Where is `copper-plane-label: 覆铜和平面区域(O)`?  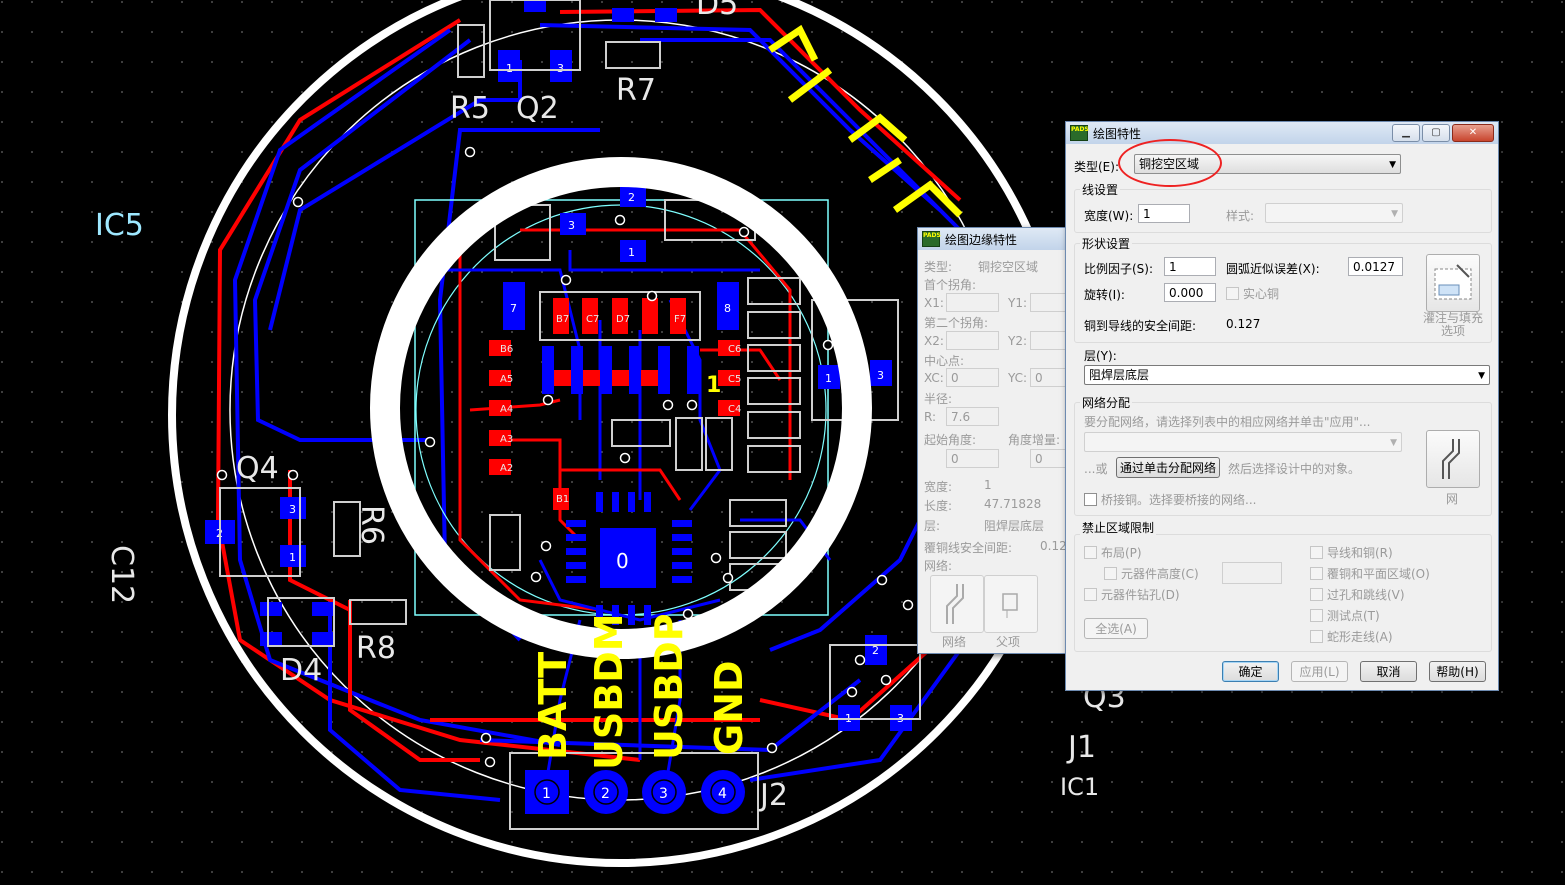
copper-plane-label: 覆铜和平面区域(O) is located at coordinates (1378, 574).